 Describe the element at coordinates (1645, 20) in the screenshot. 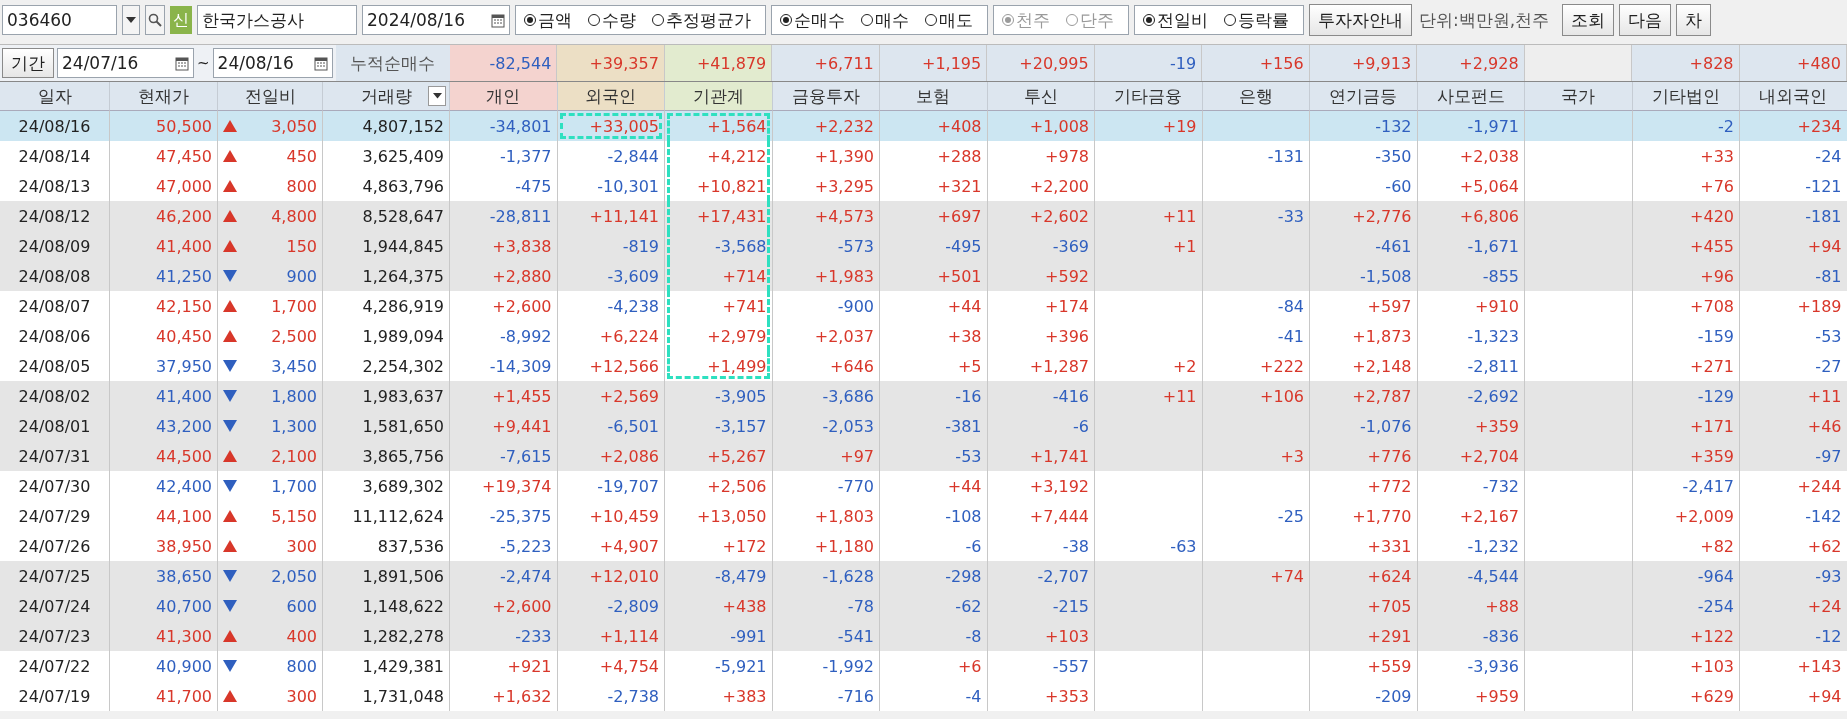

I see `toolbar-button: 다음` at that location.